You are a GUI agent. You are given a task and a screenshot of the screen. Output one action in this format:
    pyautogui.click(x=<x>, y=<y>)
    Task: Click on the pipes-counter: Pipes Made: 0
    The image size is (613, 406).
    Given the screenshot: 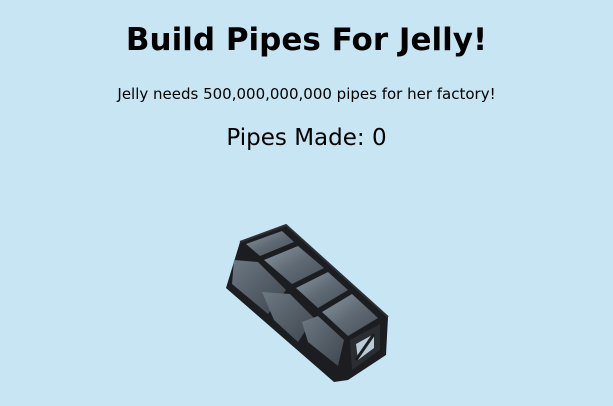 What is the action you would take?
    pyautogui.click(x=306, y=138)
    